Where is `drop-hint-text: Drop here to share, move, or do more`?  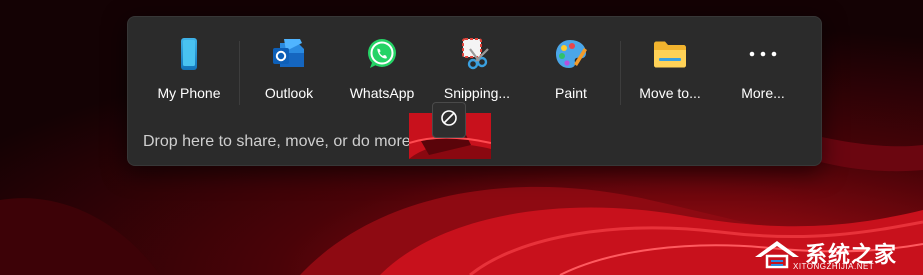
drop-hint-text: Drop here to share, move, or do more is located at coordinates (277, 141).